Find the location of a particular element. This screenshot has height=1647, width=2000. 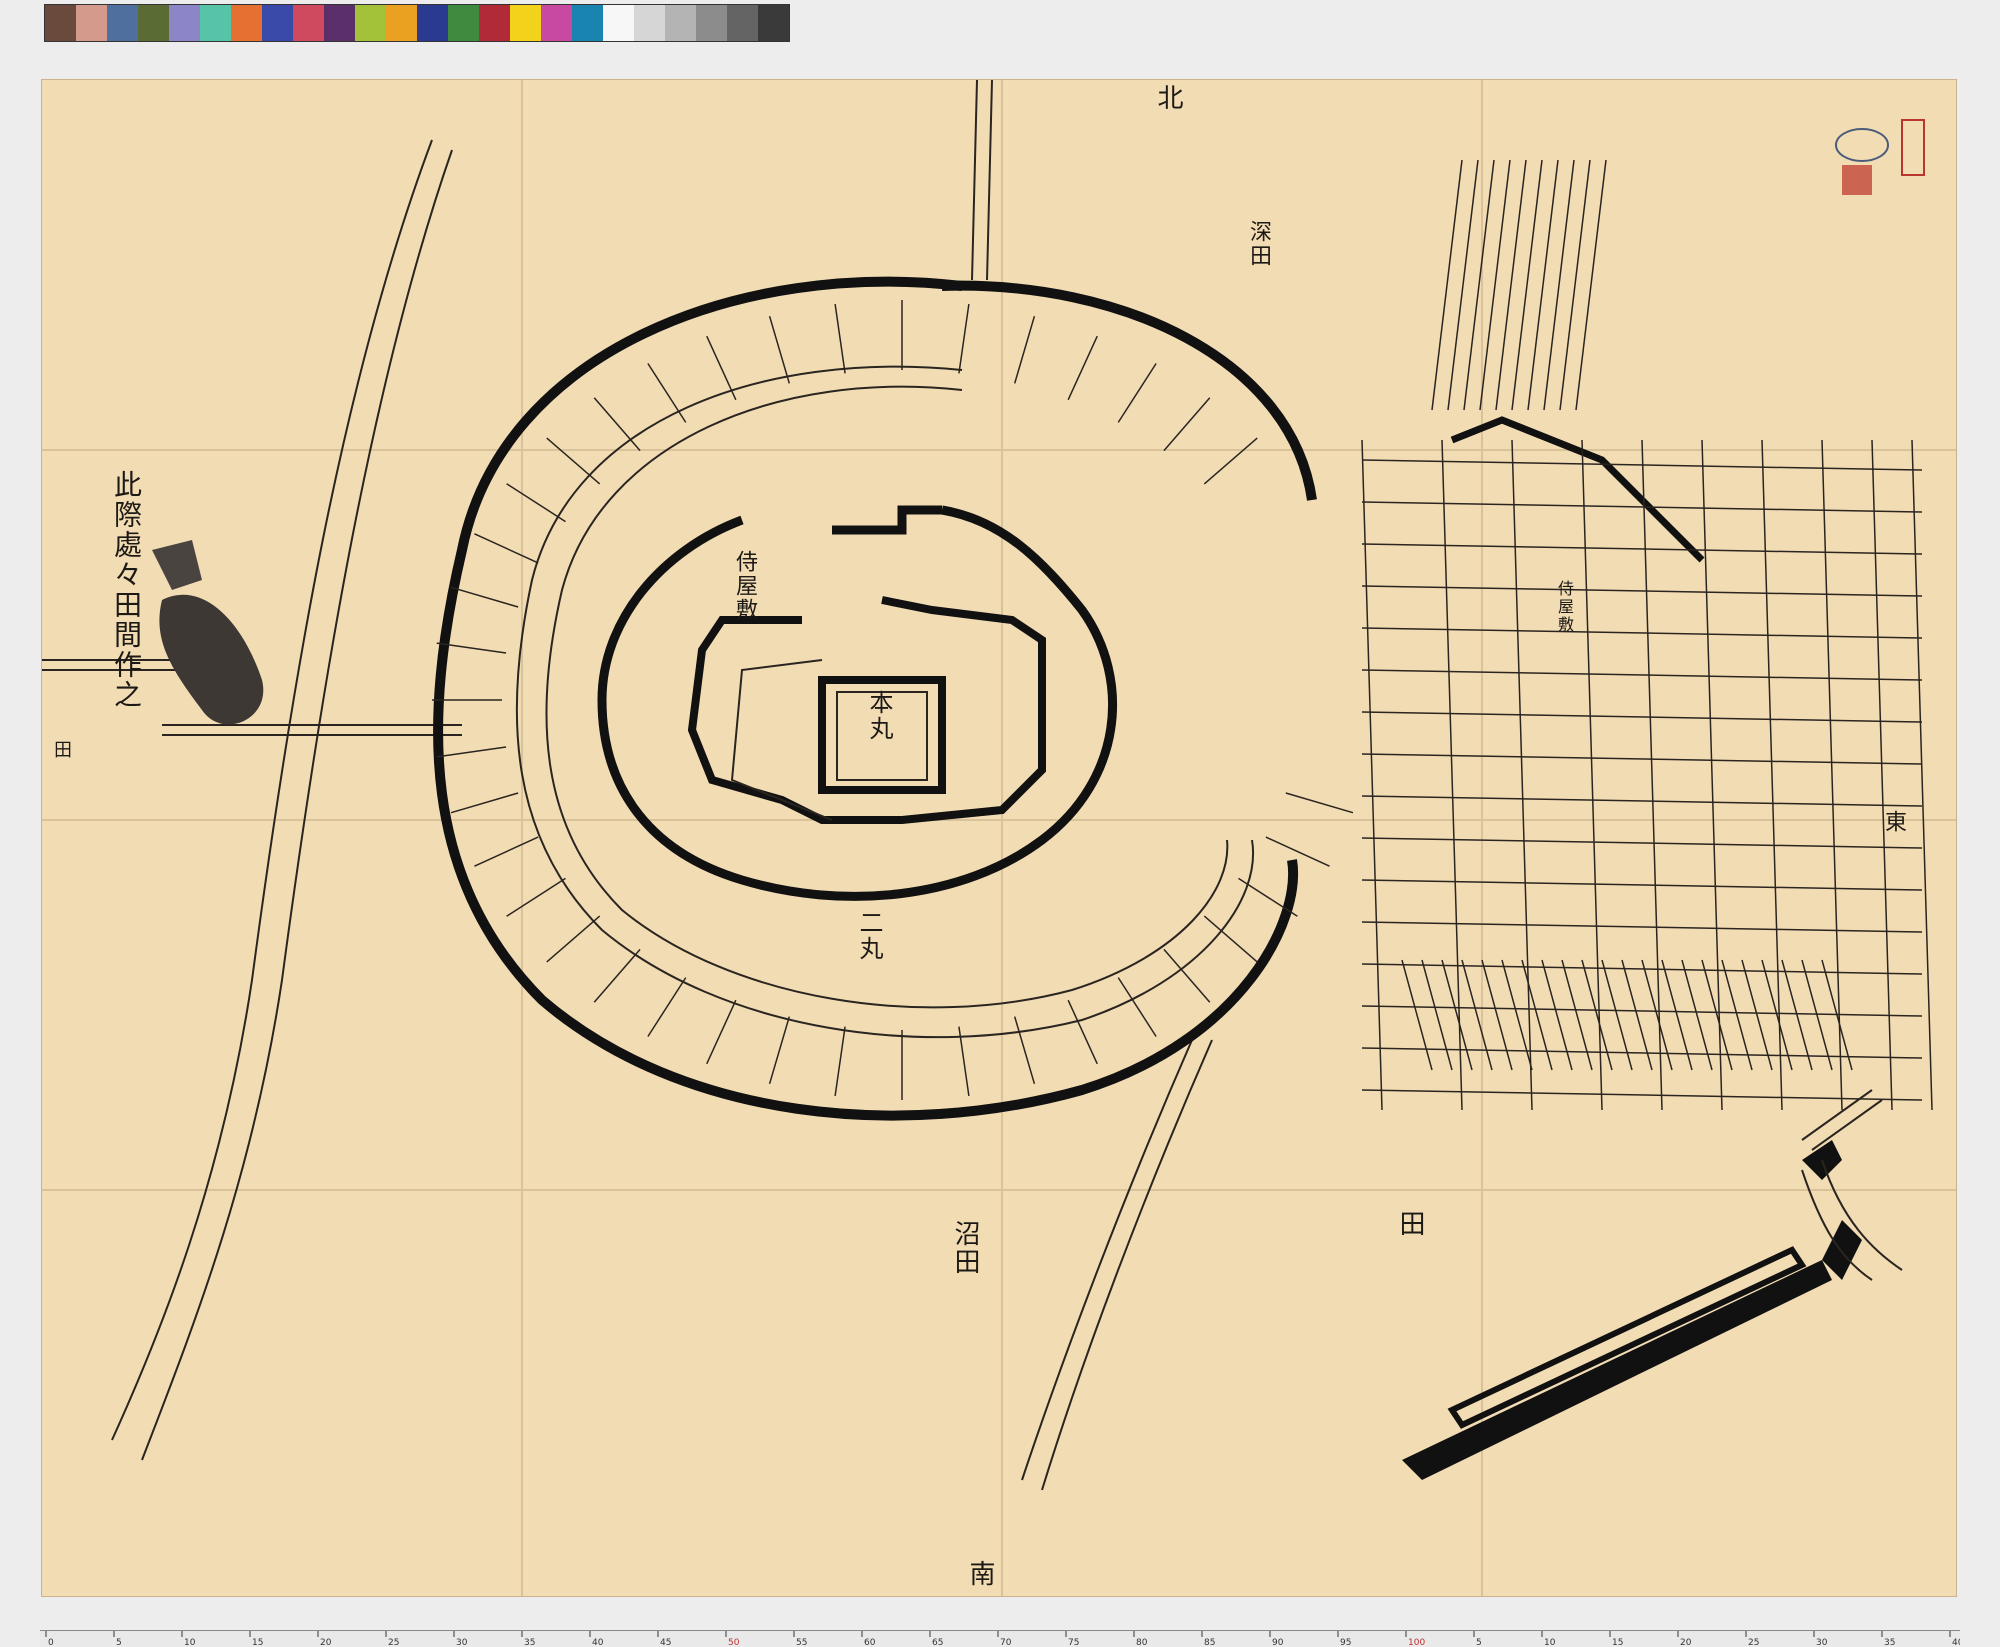

field-label-north: 深田 is located at coordinates (1258, 244).